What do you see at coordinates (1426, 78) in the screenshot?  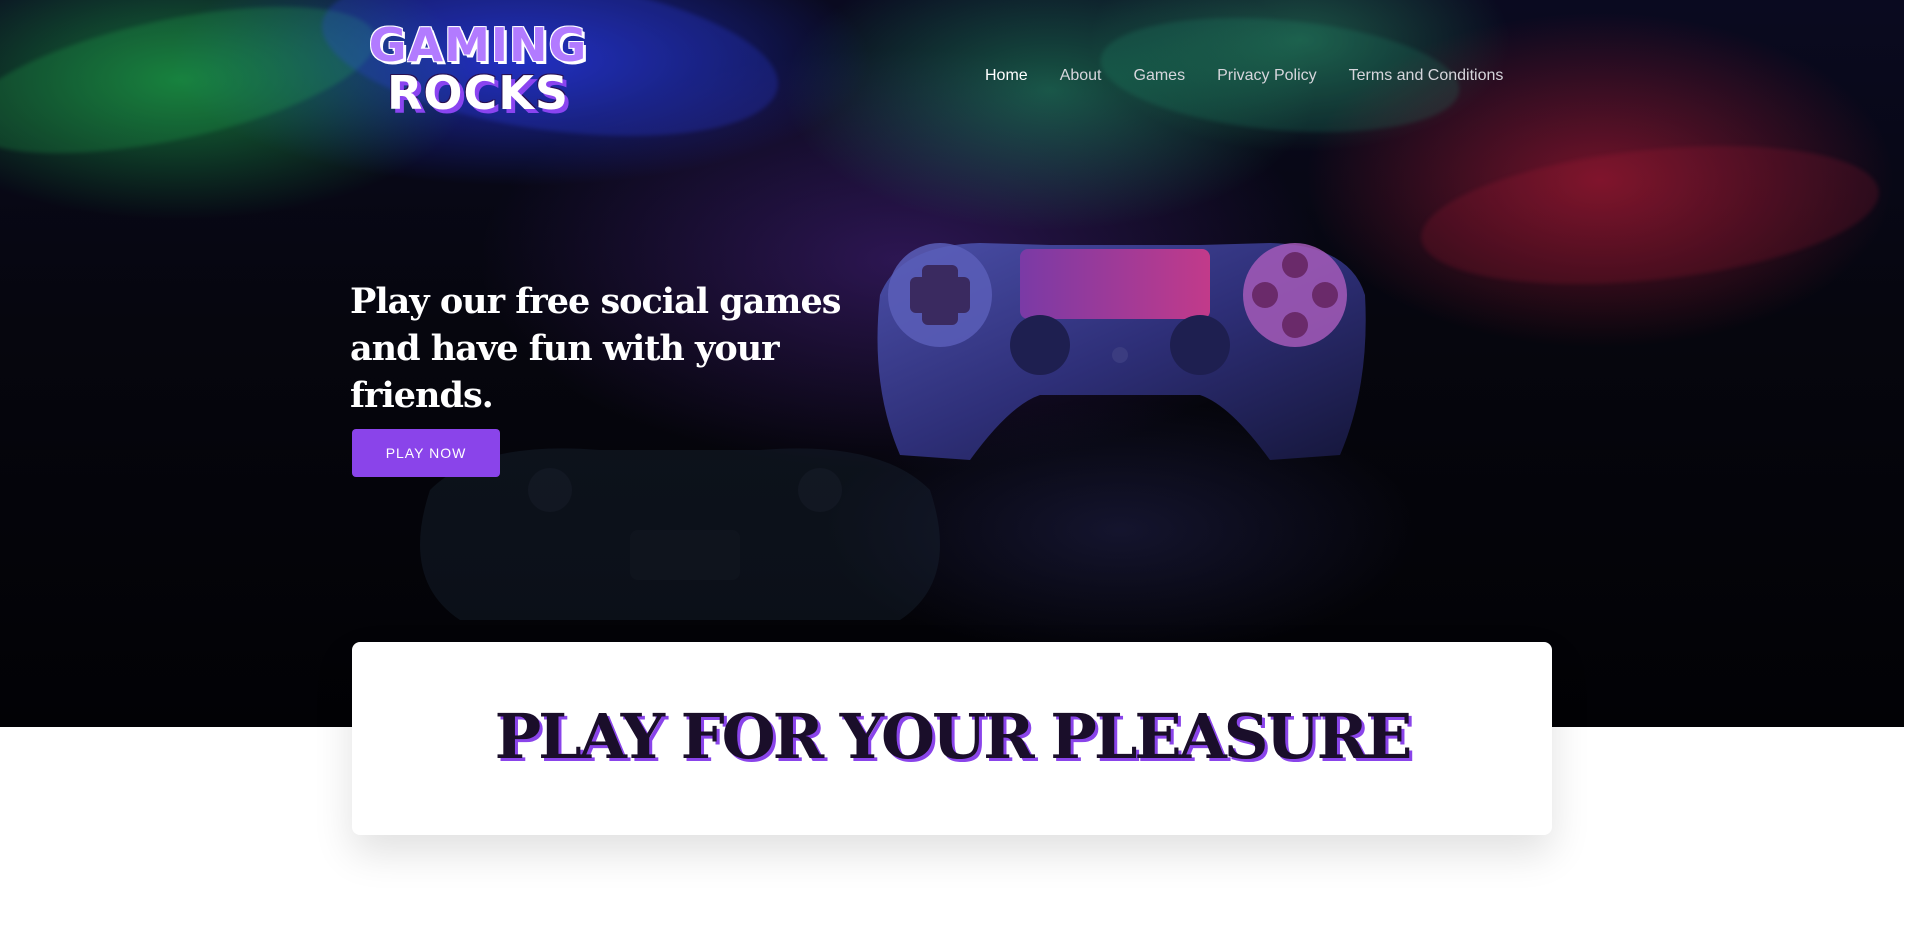 I see `nav-item-terms-and-conditions: Terms and Conditions` at bounding box center [1426, 78].